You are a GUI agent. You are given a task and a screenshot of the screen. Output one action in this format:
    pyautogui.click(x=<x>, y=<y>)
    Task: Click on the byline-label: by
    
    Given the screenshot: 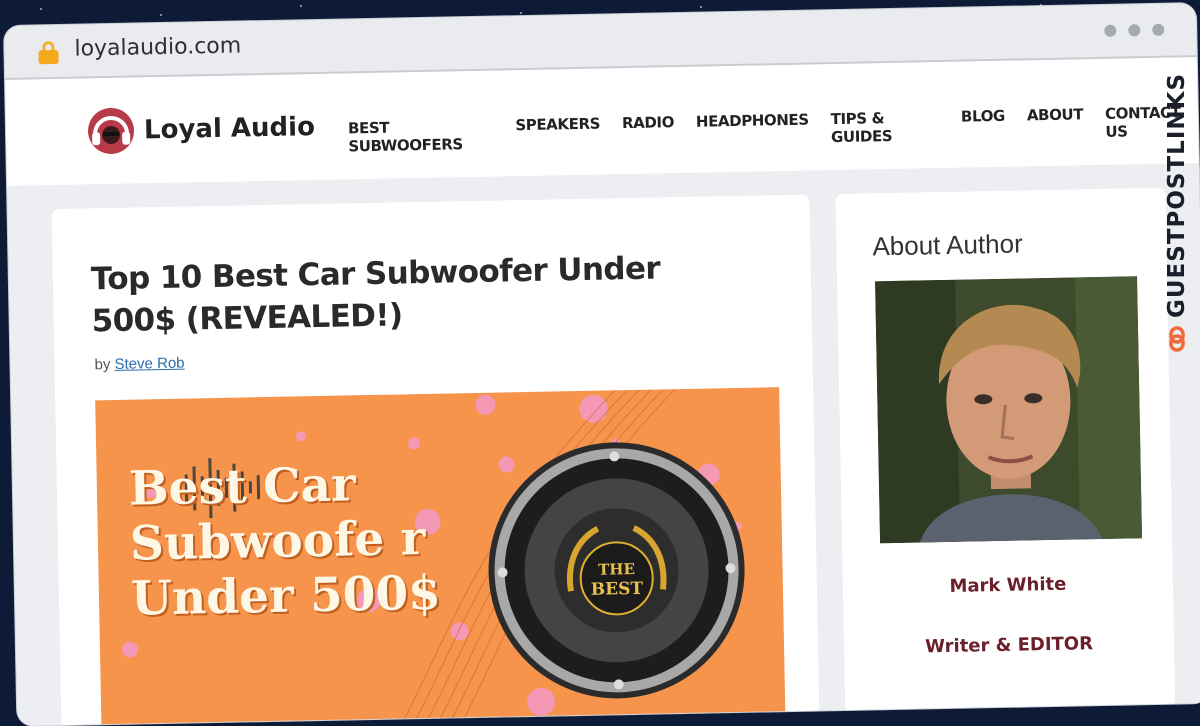 What is the action you would take?
    pyautogui.click(x=102, y=365)
    